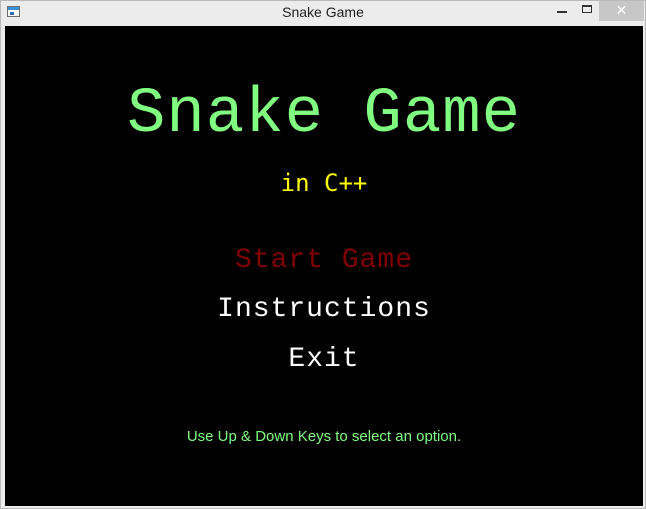 This screenshot has height=509, width=646. I want to click on controls-hint: Use Up & Down Keys to select an option., so click(324, 436).